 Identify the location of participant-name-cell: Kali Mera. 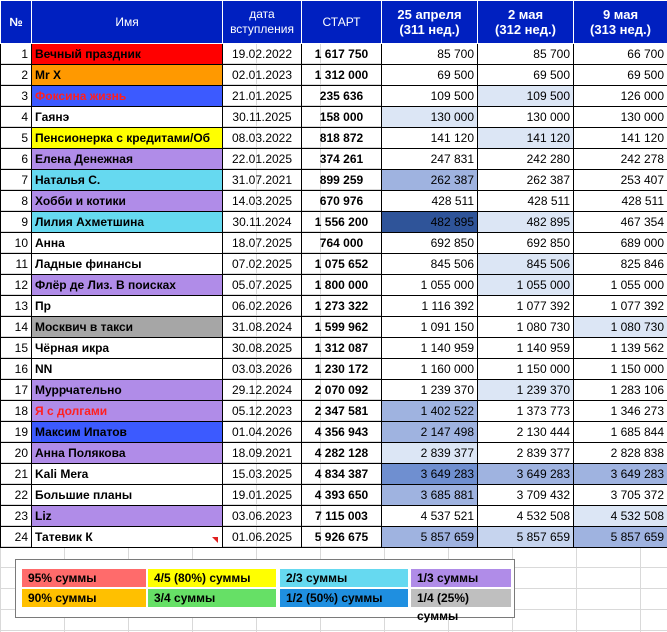
(127, 474).